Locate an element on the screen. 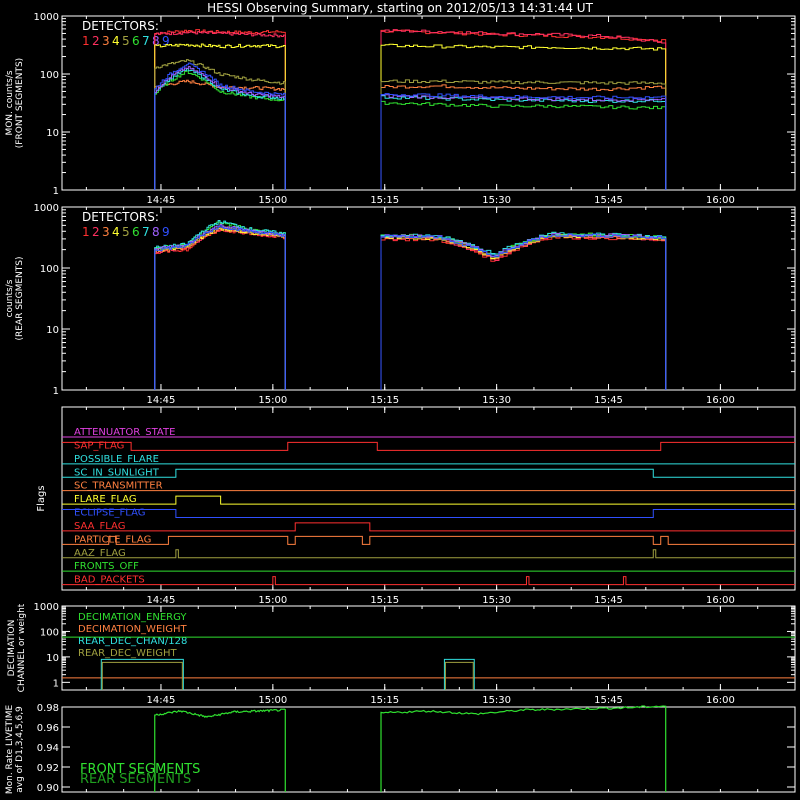 Image resolution: width=800 pixels, height=800 pixels. flags-trace-aaz_flag is located at coordinates (428, 554).